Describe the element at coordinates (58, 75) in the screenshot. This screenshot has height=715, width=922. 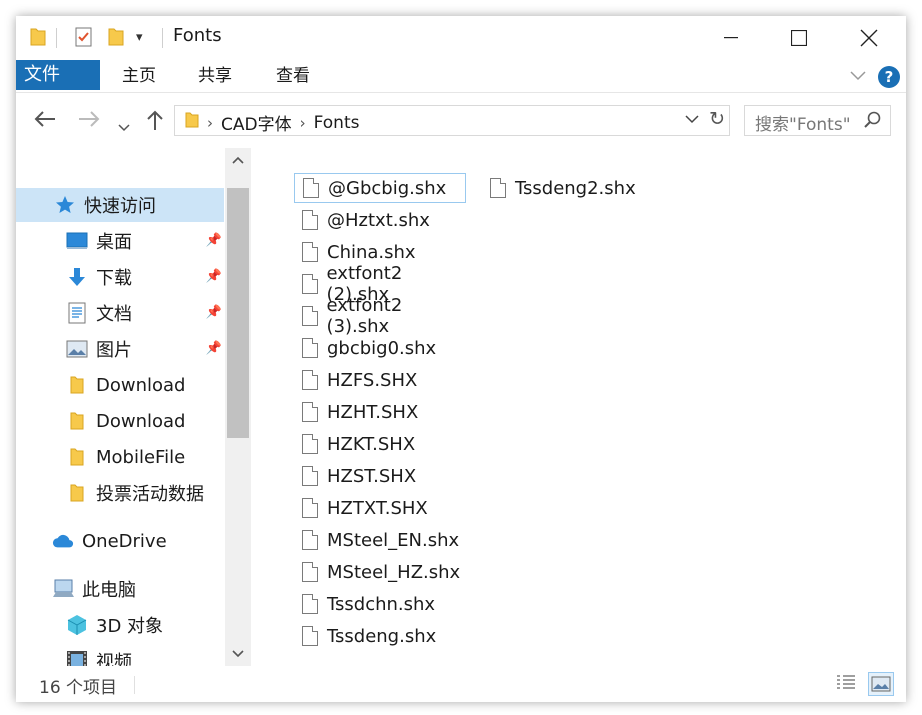
I see `tab-file: 文件` at that location.